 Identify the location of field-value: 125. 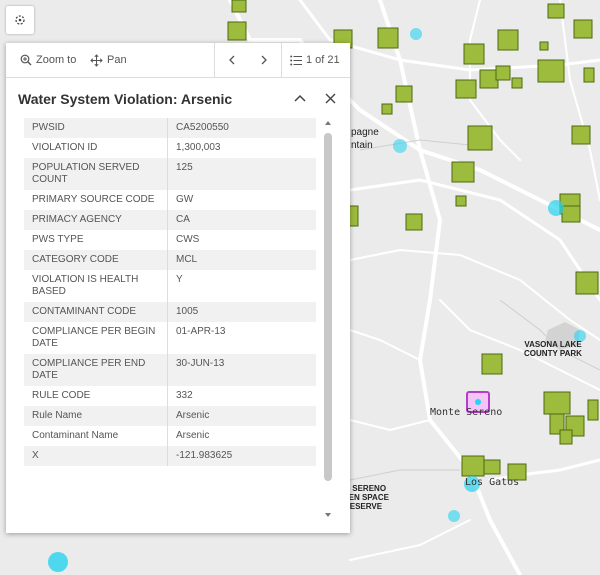
(241, 174).